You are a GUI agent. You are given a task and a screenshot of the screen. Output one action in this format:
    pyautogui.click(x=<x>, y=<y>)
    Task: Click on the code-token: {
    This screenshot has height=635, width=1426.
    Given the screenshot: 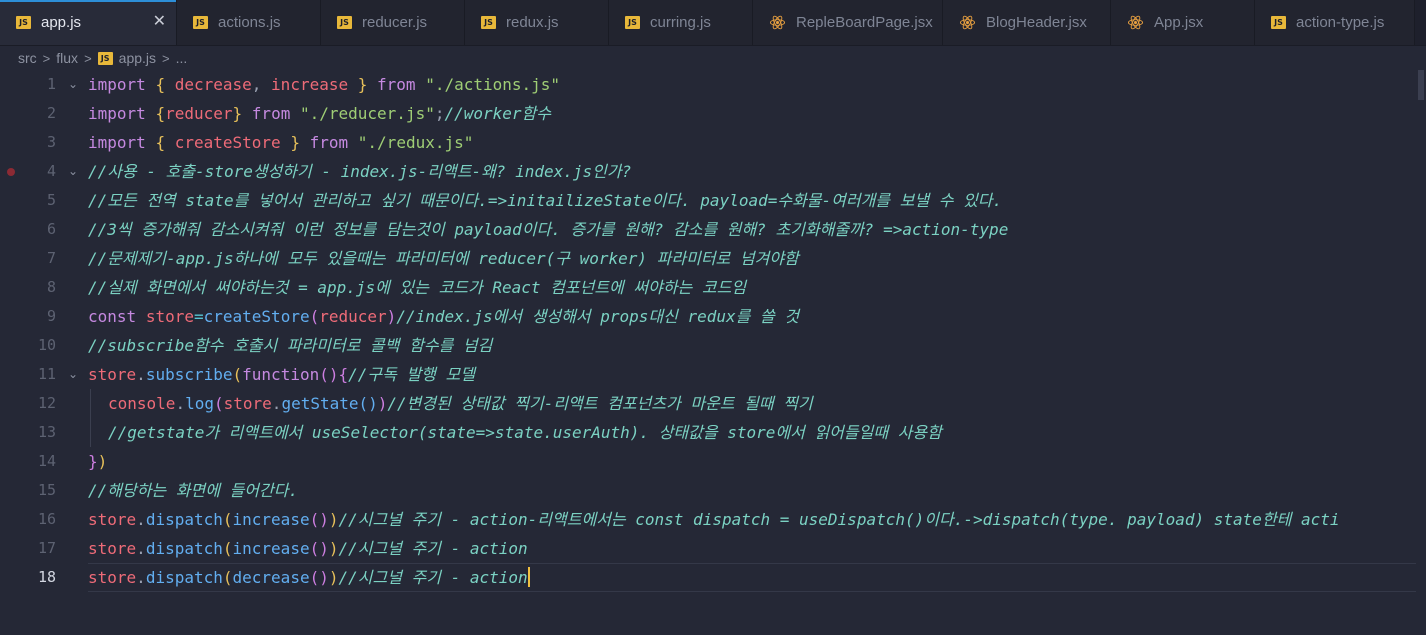 What is the action you would take?
    pyautogui.click(x=160, y=84)
    